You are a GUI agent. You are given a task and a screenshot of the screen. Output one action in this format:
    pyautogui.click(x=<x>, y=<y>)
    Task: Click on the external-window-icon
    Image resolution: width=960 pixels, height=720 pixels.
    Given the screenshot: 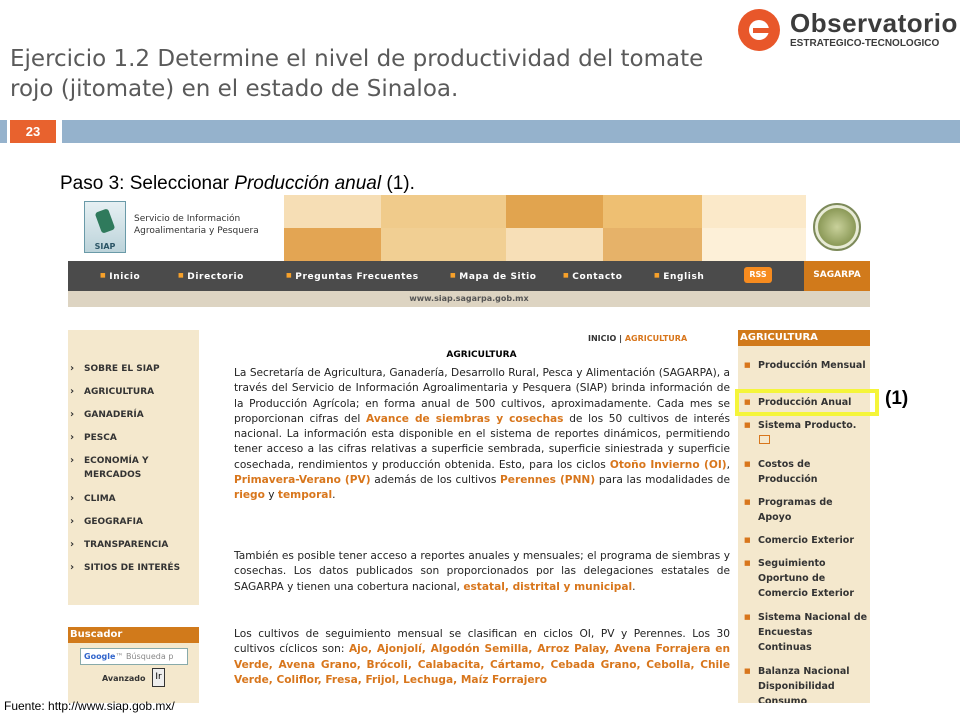 What is the action you would take?
    pyautogui.click(x=764, y=439)
    